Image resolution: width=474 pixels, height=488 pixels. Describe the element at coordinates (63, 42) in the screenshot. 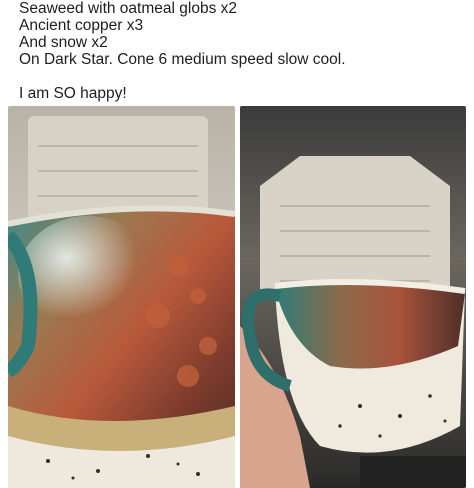

I see `post-text-line: And snow x2` at that location.